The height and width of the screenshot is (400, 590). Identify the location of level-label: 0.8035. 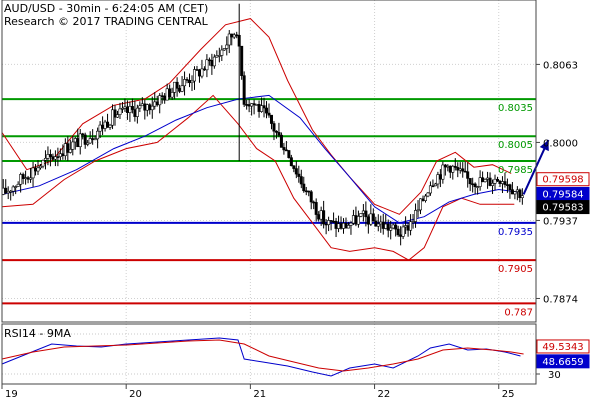
(515, 108).